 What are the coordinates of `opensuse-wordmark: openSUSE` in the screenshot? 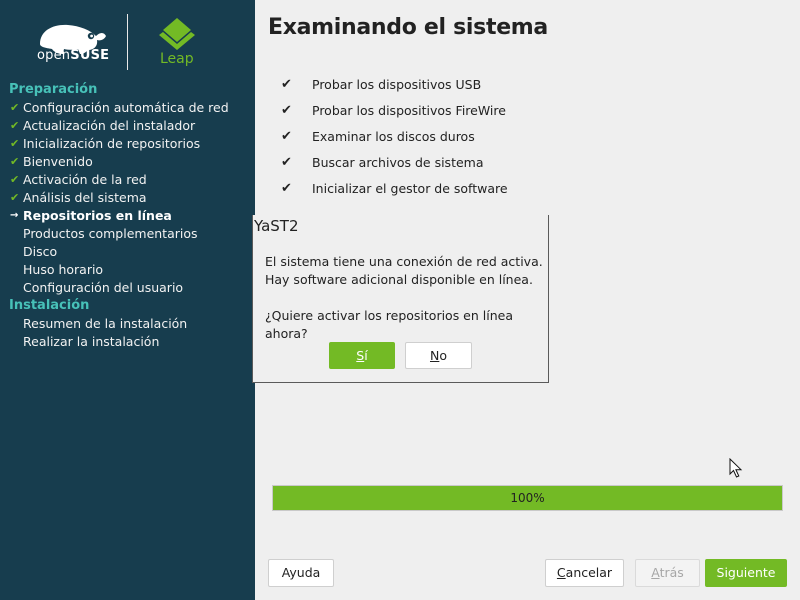 It's located at (73, 55).